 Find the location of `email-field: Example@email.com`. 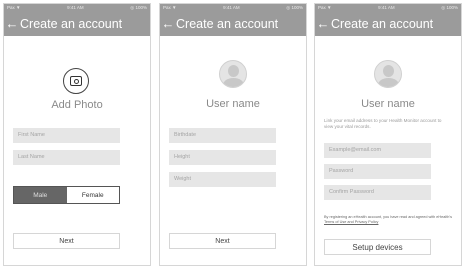

email-field: Example@email.com is located at coordinates (377, 150).